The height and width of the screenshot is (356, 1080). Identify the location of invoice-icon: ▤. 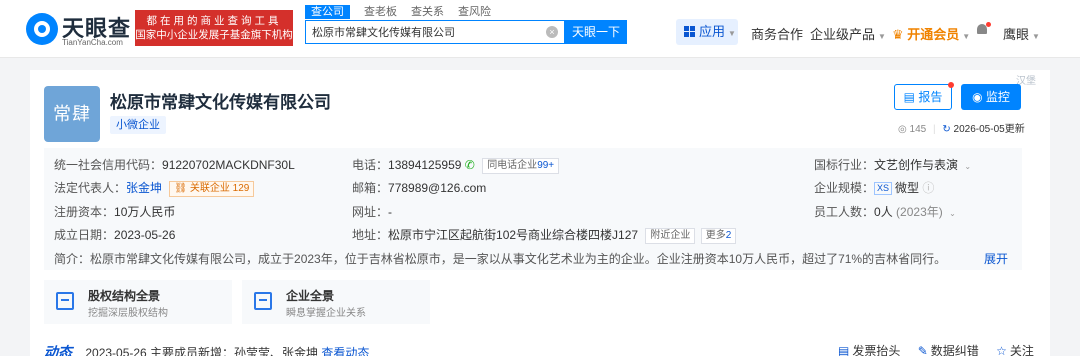
(844, 350).